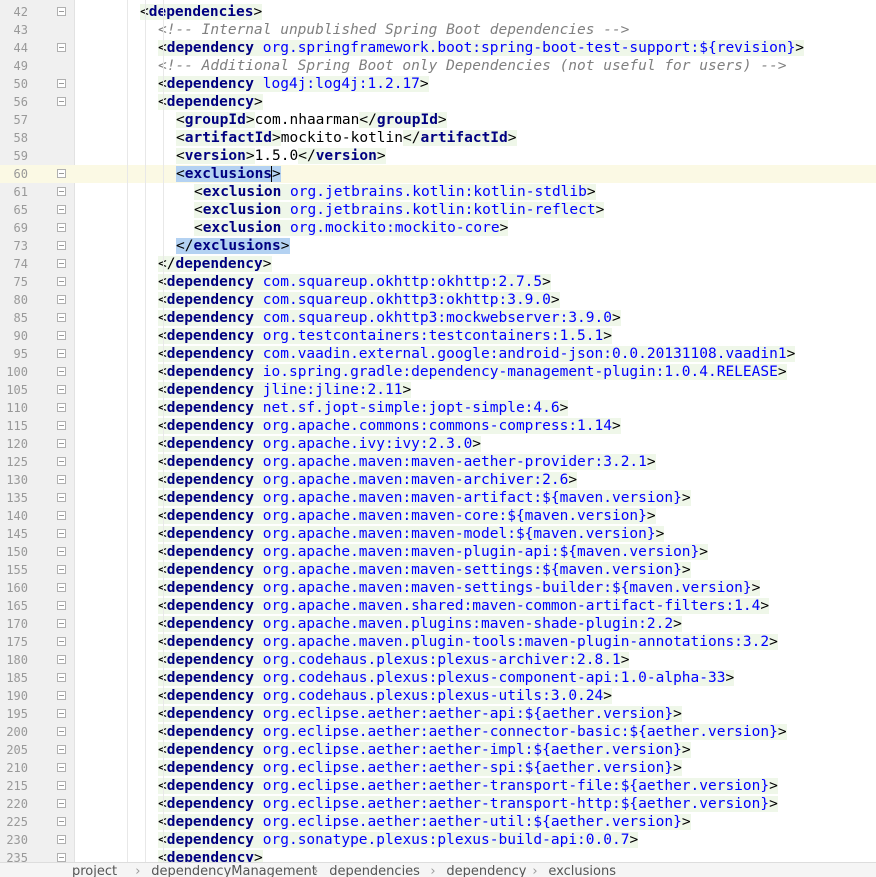 Image resolution: width=876 pixels, height=877 pixels. Describe the element at coordinates (210, 768) in the screenshot. I see `tag-name: dependency` at that location.